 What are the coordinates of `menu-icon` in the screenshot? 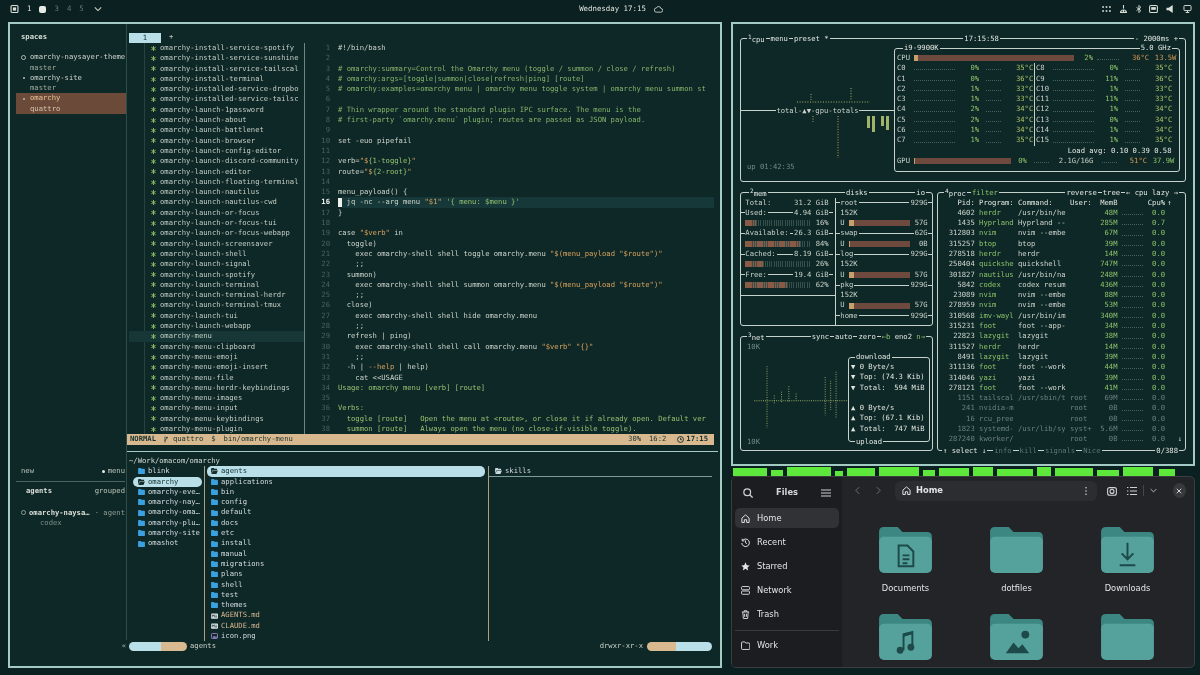 It's located at (826, 492).